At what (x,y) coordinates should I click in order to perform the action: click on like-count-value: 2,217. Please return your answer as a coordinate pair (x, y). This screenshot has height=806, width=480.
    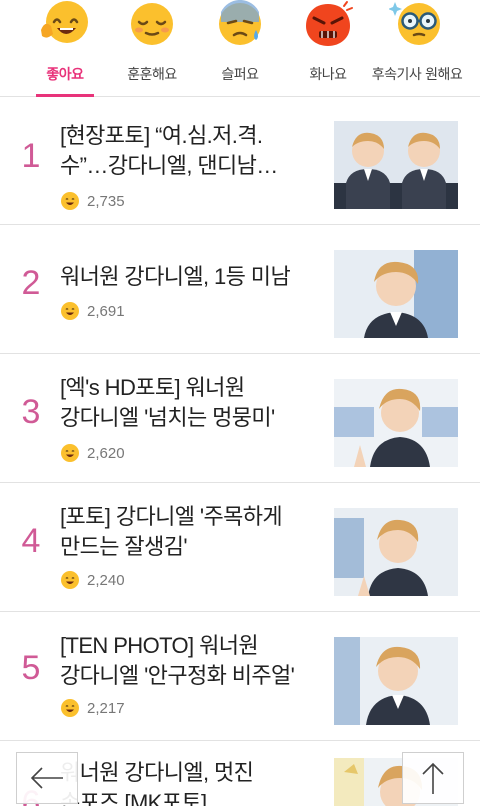
    Looking at the image, I should click on (106, 708).